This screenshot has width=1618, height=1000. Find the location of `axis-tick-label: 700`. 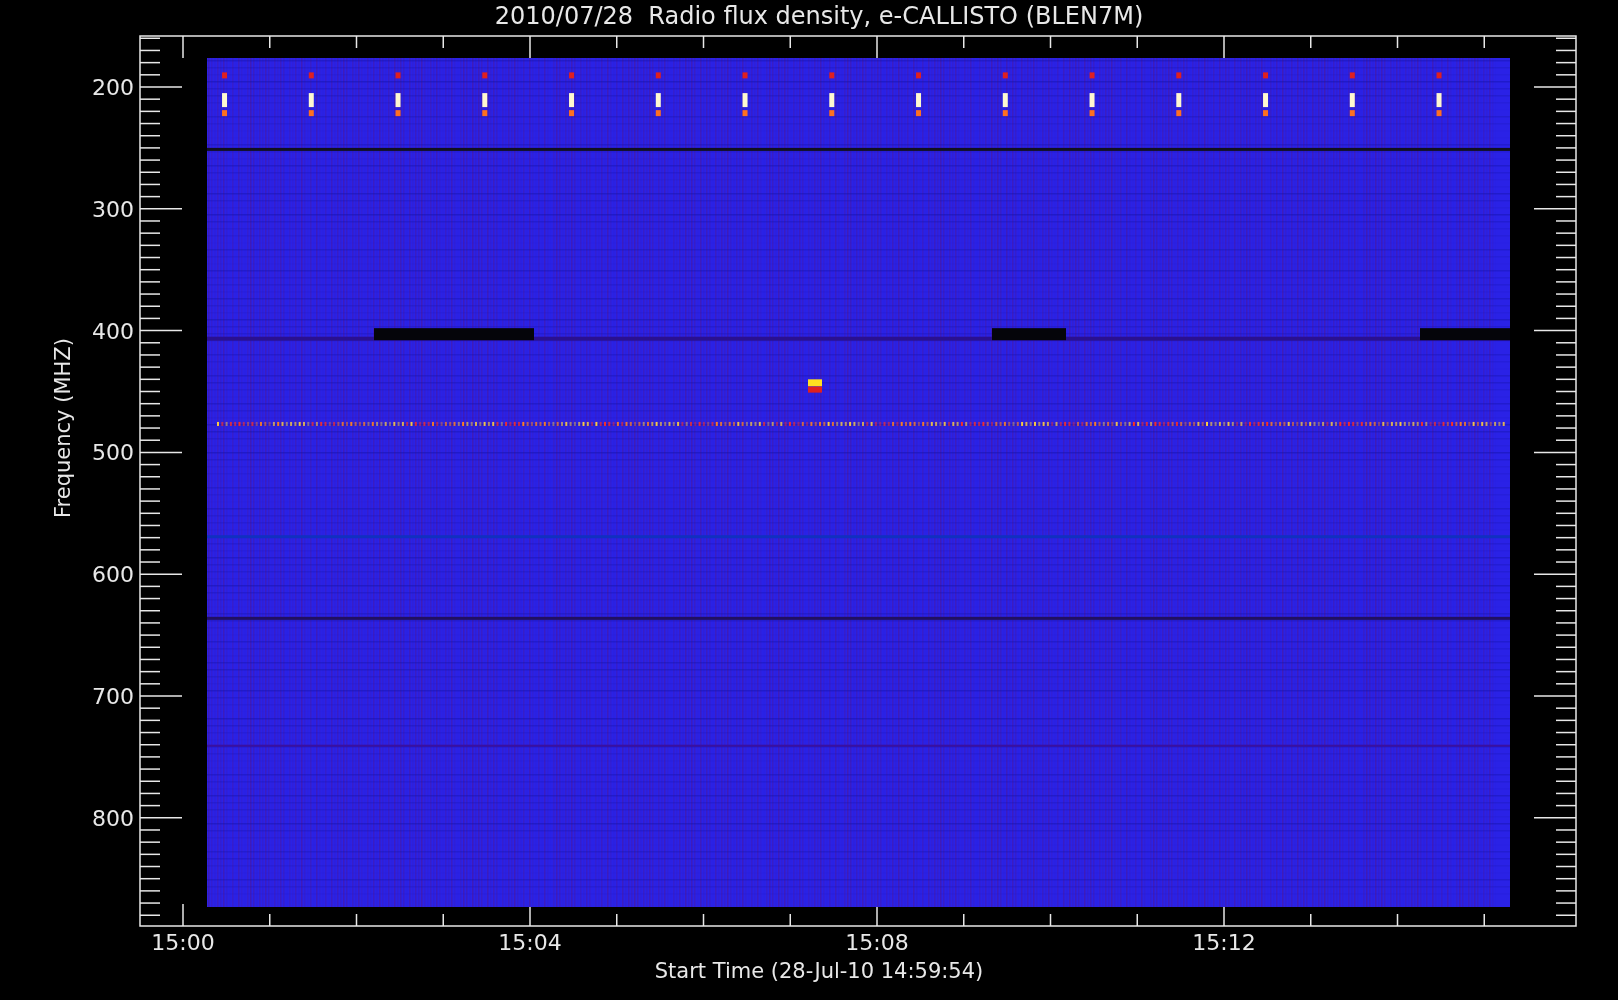

axis-tick-label: 700 is located at coordinates (113, 696).